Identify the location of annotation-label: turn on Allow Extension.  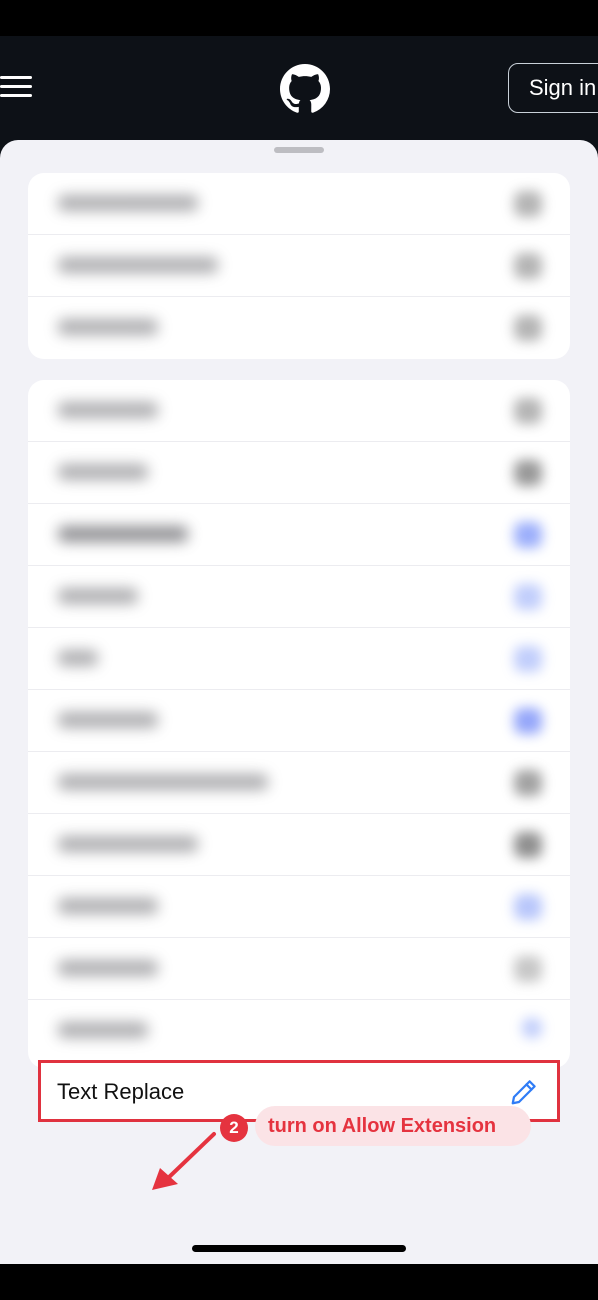
(393, 1126).